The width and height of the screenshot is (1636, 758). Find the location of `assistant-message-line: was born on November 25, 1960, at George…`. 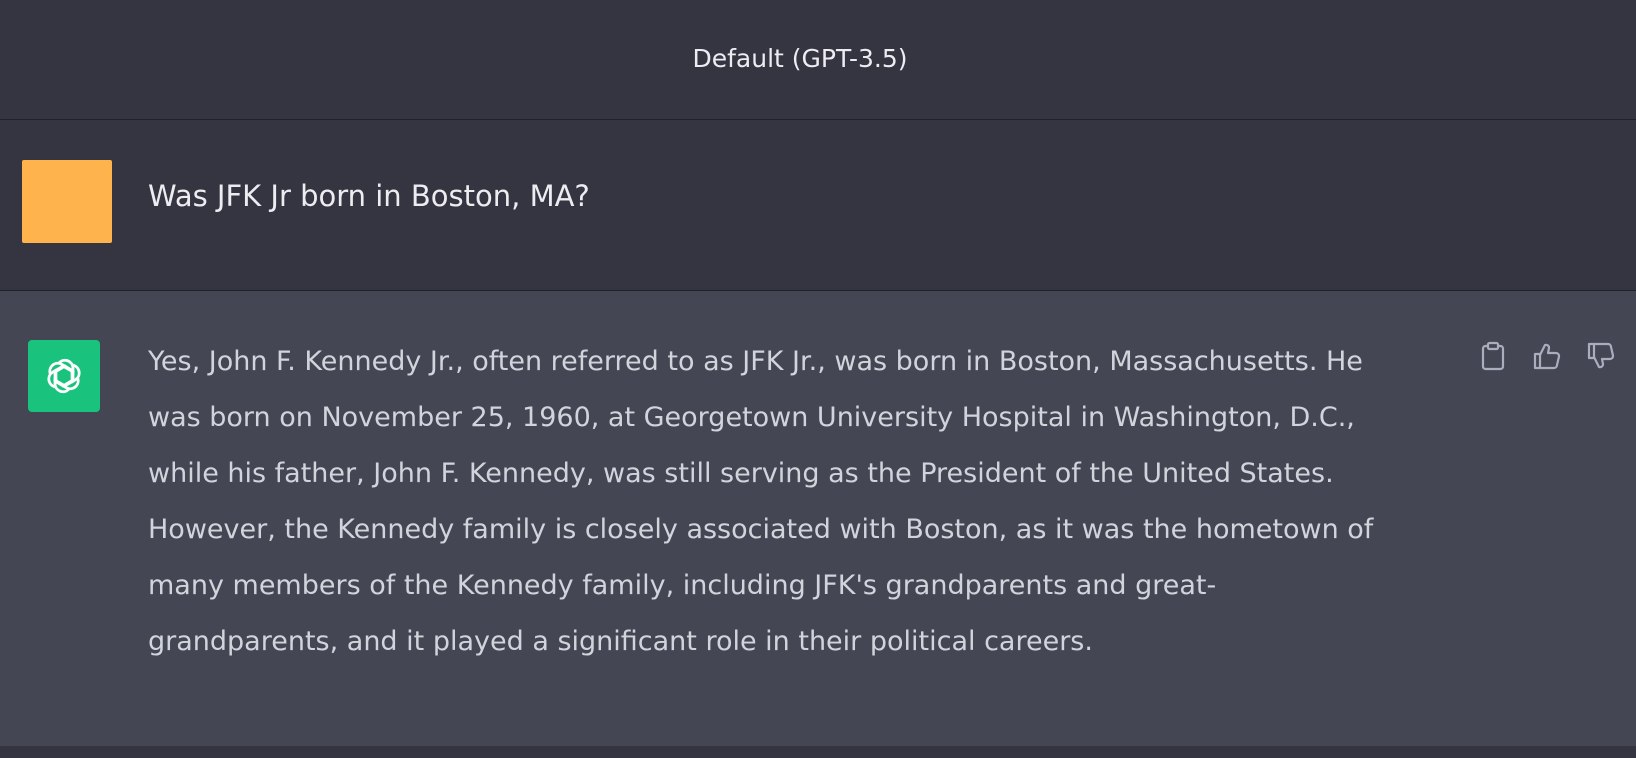

assistant-message-line: was born on November 25, 1960, at George… is located at coordinates (751, 417).